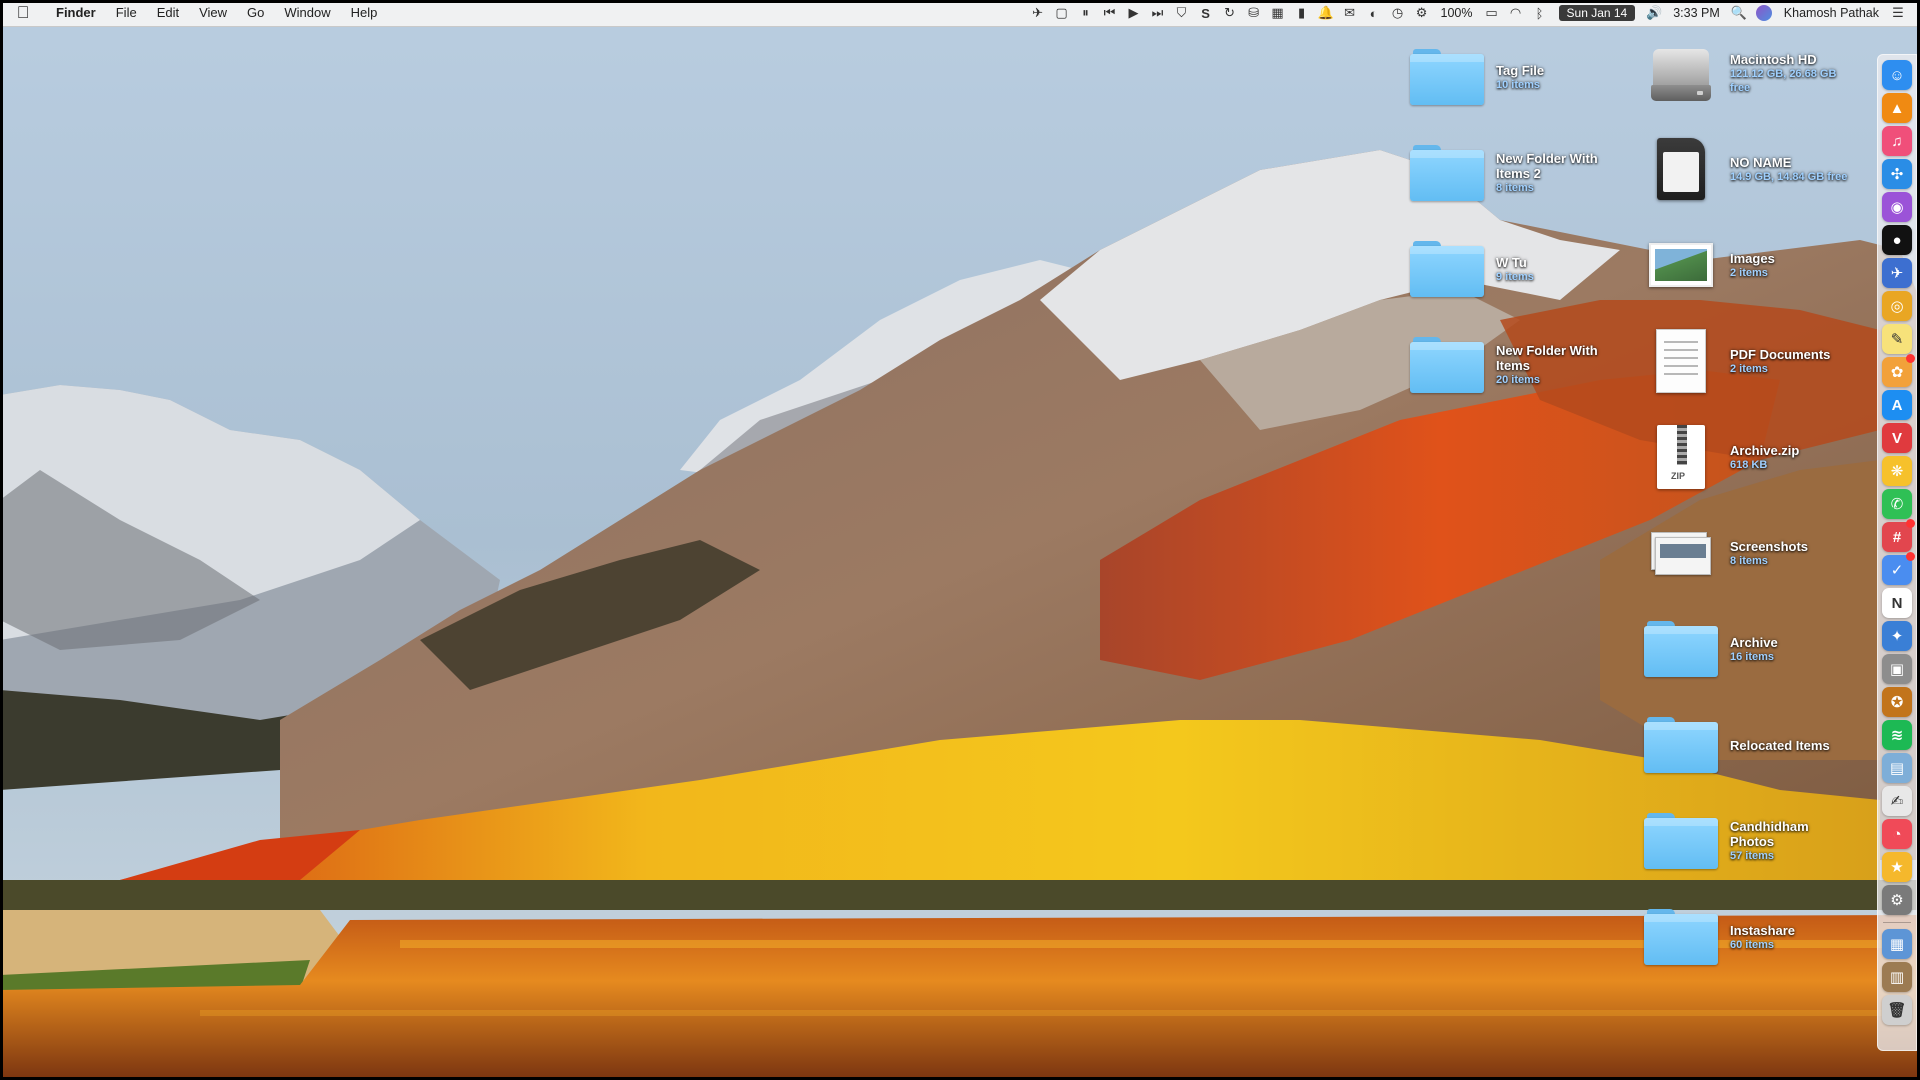  I want to click on desktop-item-info: 618 KB, so click(1749, 464).